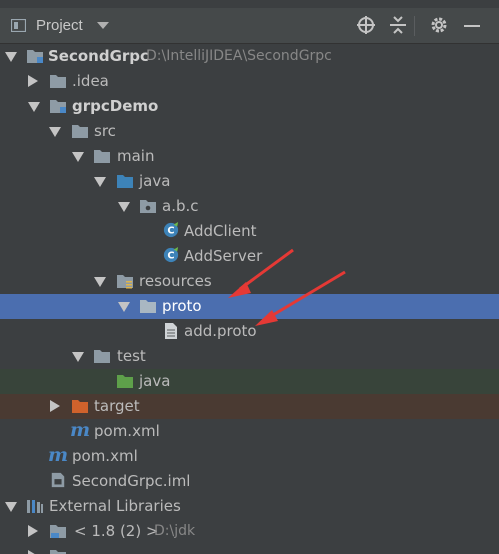  Describe the element at coordinates (439, 25) in the screenshot. I see `gear-icon` at that location.